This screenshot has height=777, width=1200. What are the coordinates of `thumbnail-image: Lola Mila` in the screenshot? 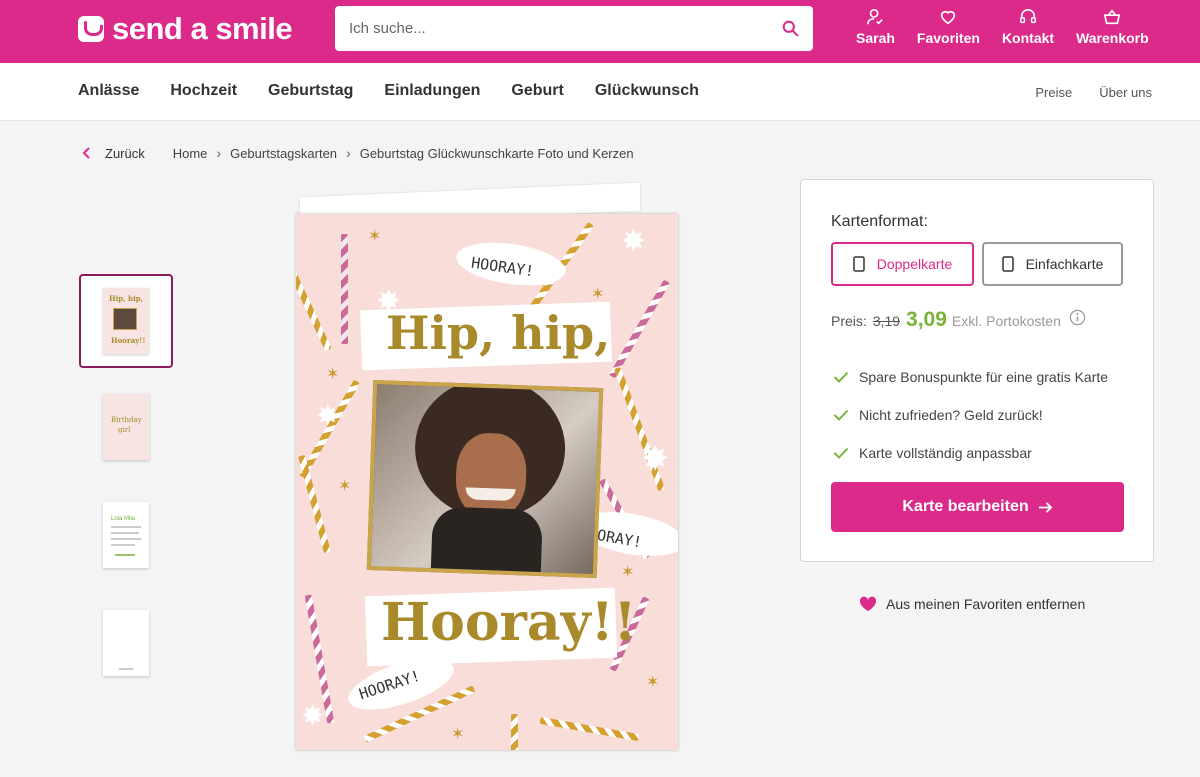 It's located at (126, 535).